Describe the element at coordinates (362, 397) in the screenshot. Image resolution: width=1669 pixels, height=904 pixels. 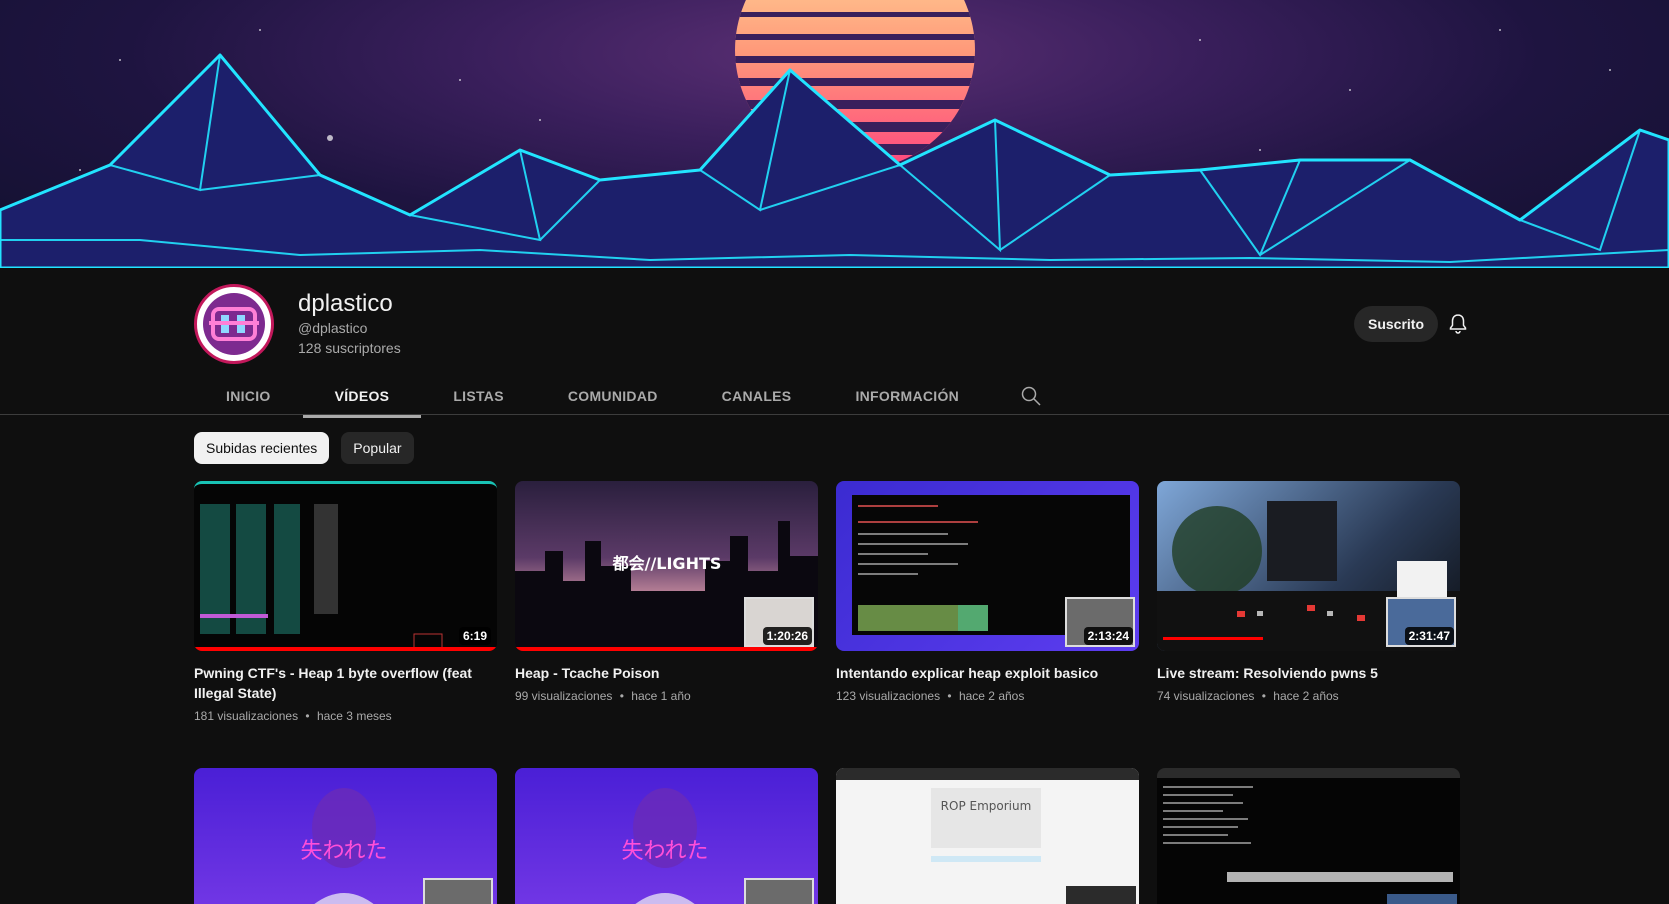
I see `tab-videos: VÍDEOS` at that location.